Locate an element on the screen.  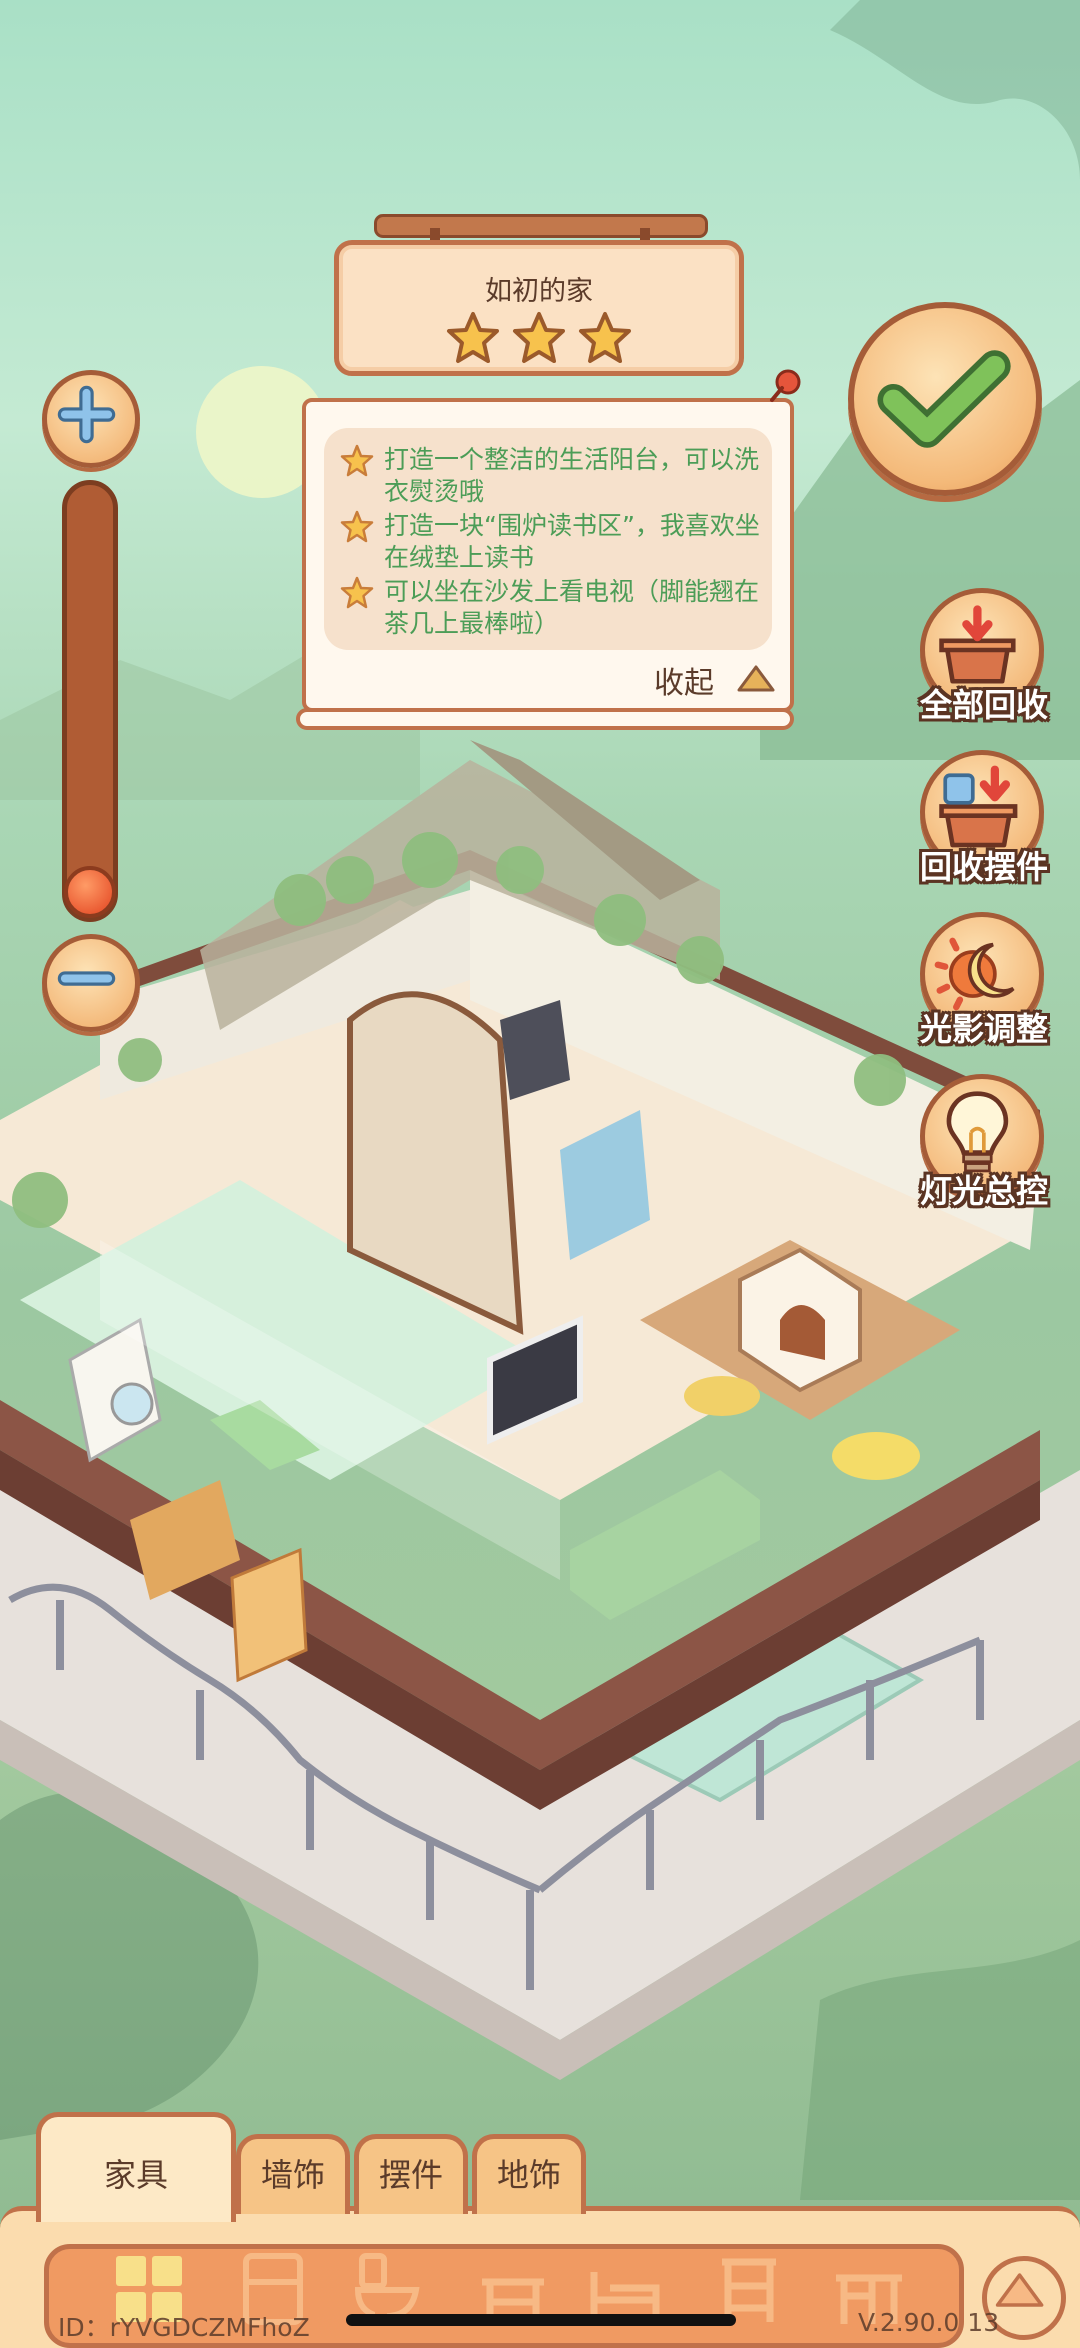
light-control-button: 灯光总控 is located at coordinates (984, 1153).